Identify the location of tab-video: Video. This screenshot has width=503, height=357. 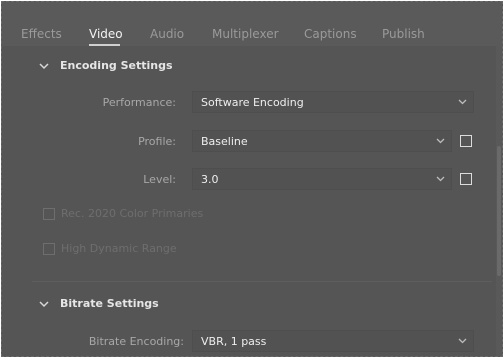
(106, 34).